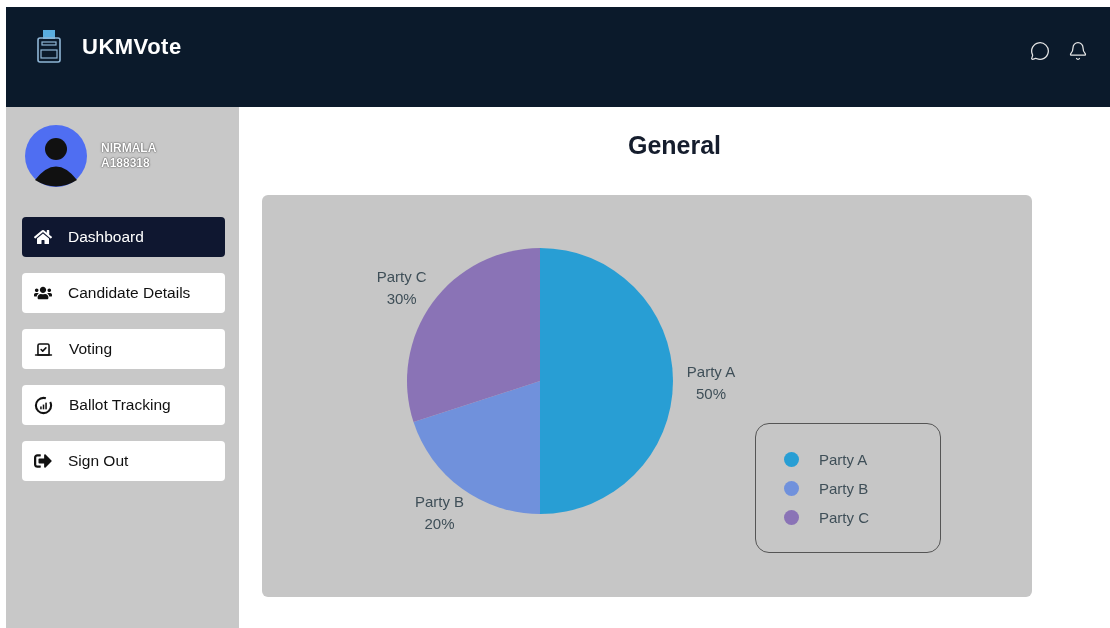  What do you see at coordinates (123, 293) in the screenshot?
I see `sidebar-item: Candidate Details` at bounding box center [123, 293].